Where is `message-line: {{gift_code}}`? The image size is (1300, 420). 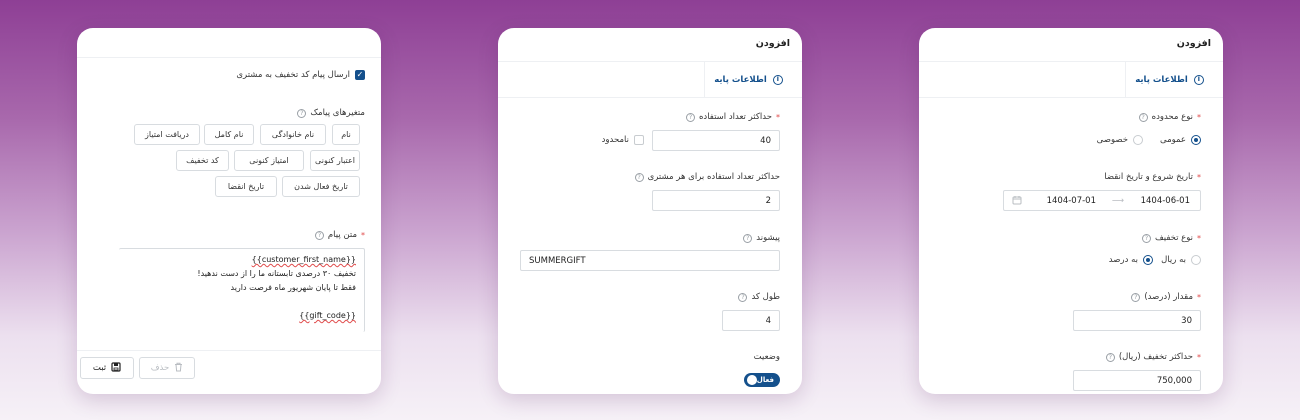
message-line: {{gift_code}} is located at coordinates (241, 316).